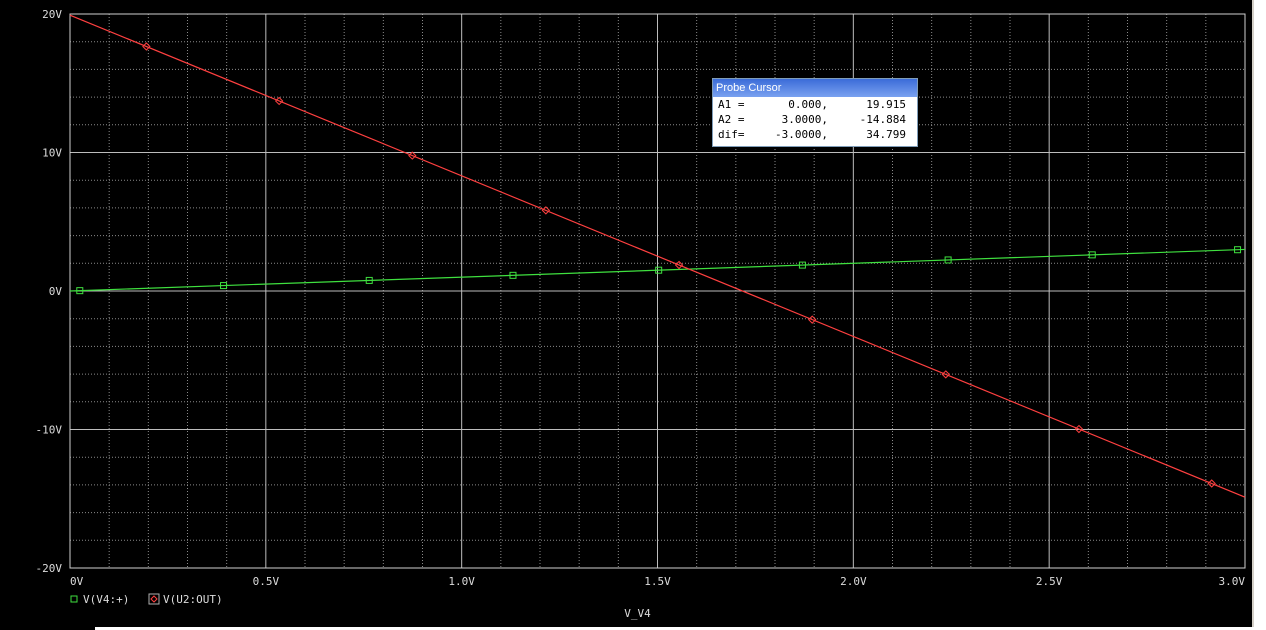  Describe the element at coordinates (637, 613) in the screenshot. I see `x-axis-label: V_V4` at that location.